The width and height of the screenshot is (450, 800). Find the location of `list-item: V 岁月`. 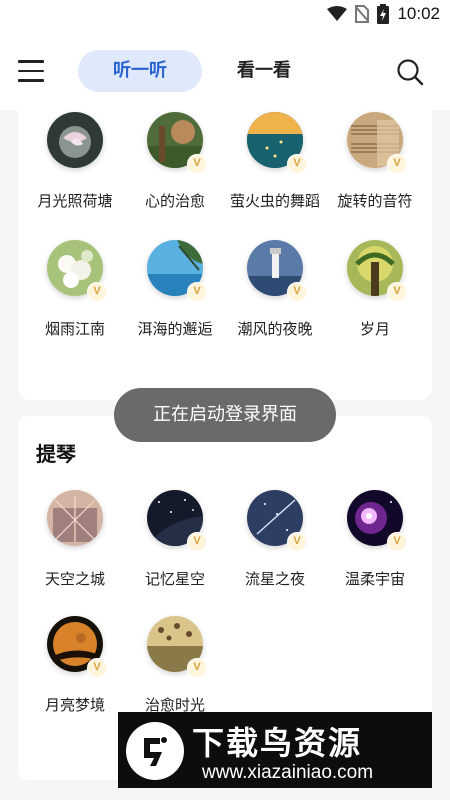

list-item: V 岁月 is located at coordinates (375, 295).